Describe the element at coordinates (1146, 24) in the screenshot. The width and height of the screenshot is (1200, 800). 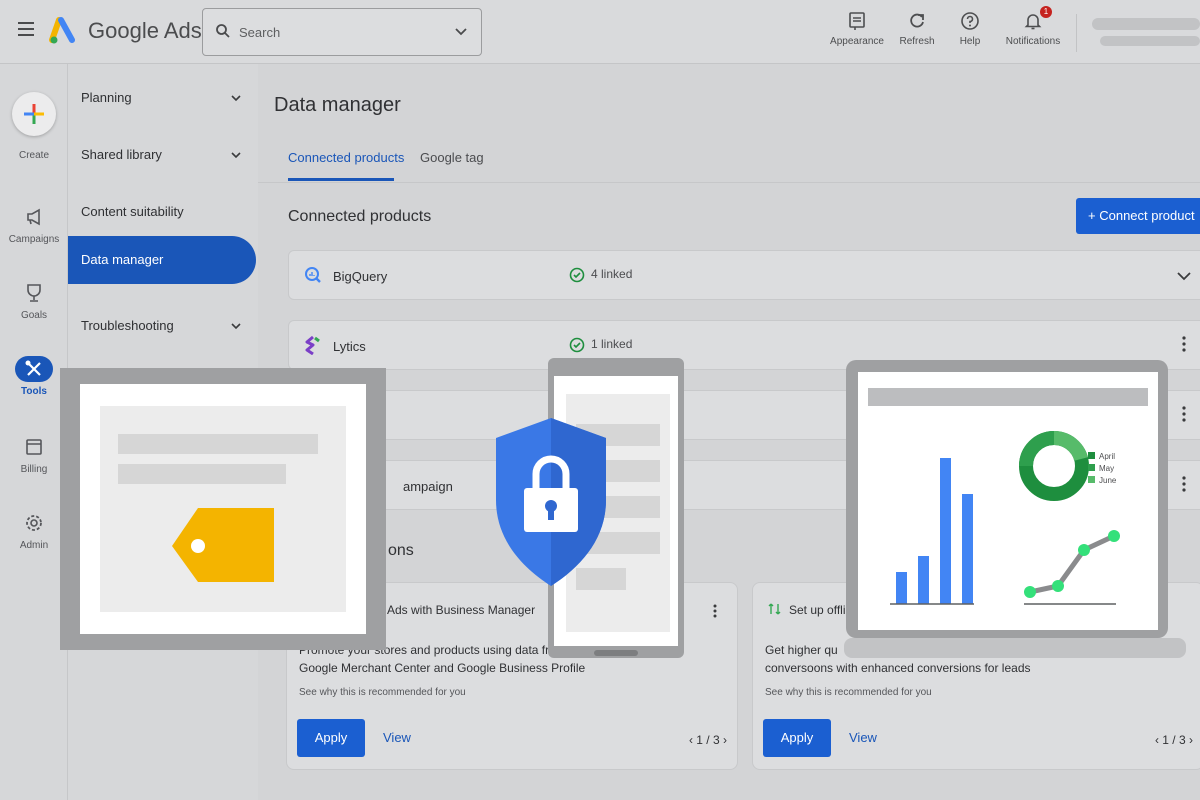
I see `account-name-placeholder` at that location.